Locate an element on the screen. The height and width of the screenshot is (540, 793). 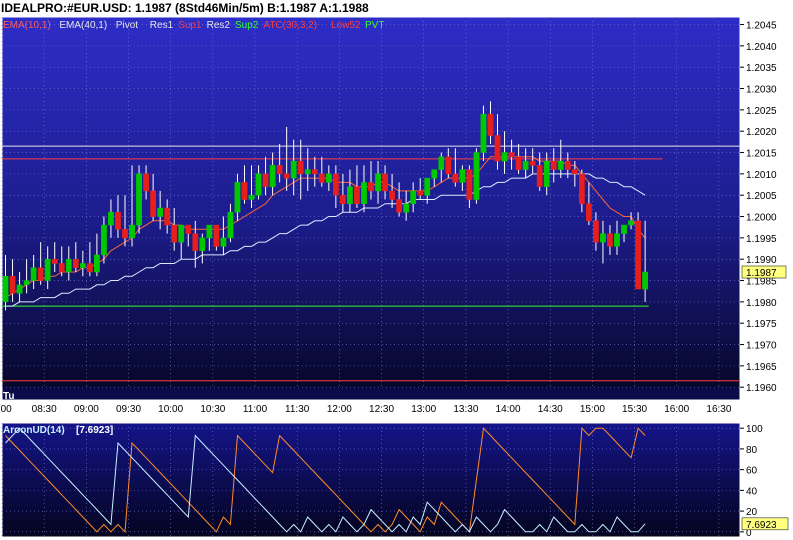
time-tick-label: 12:00 is located at coordinates (339, 409).